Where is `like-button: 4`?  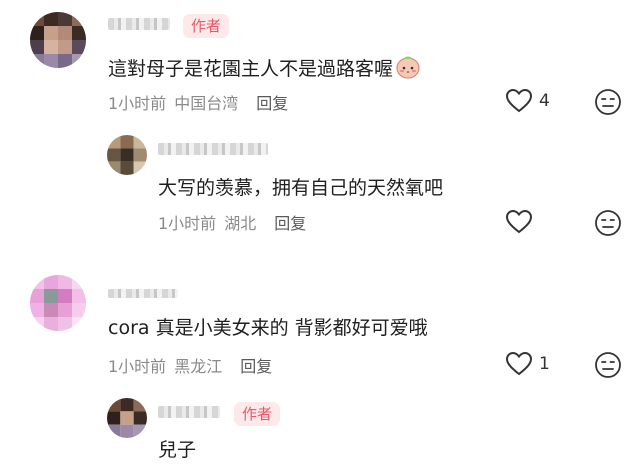 like-button: 4 is located at coordinates (527, 101).